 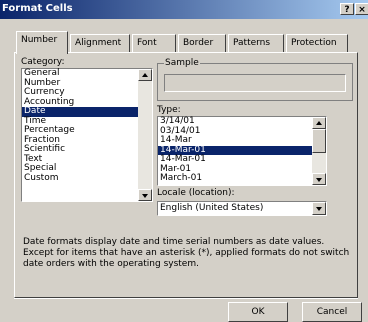 What do you see at coordinates (169, 110) in the screenshot?
I see `type-label: Type:` at bounding box center [169, 110].